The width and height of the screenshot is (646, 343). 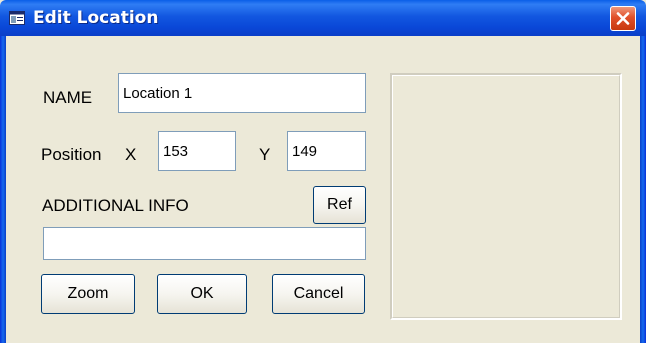 I want to click on y-label: Y, so click(x=265, y=154).